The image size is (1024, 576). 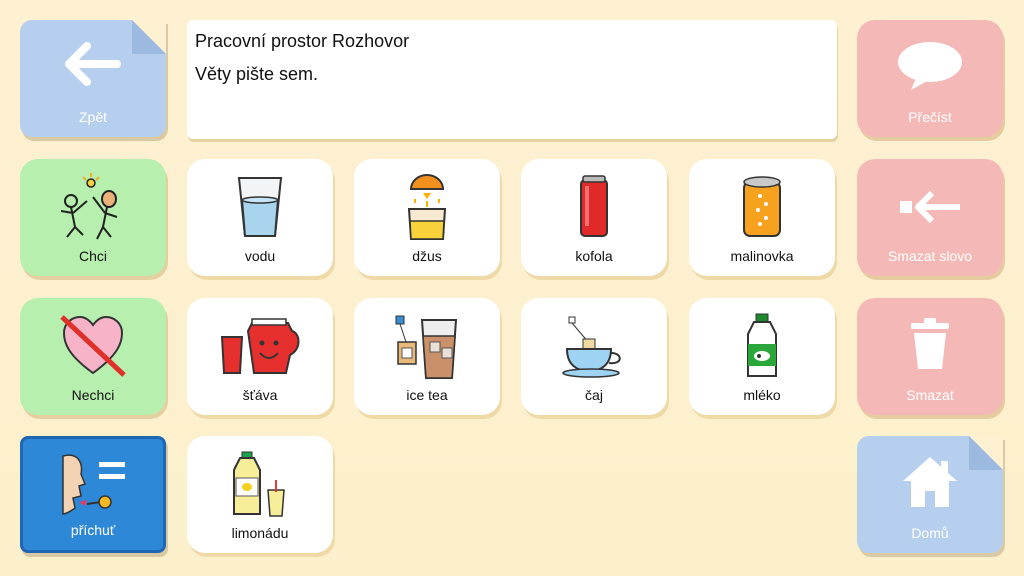 I want to click on delete-word-button: Smazat slovo, so click(x=930, y=217).